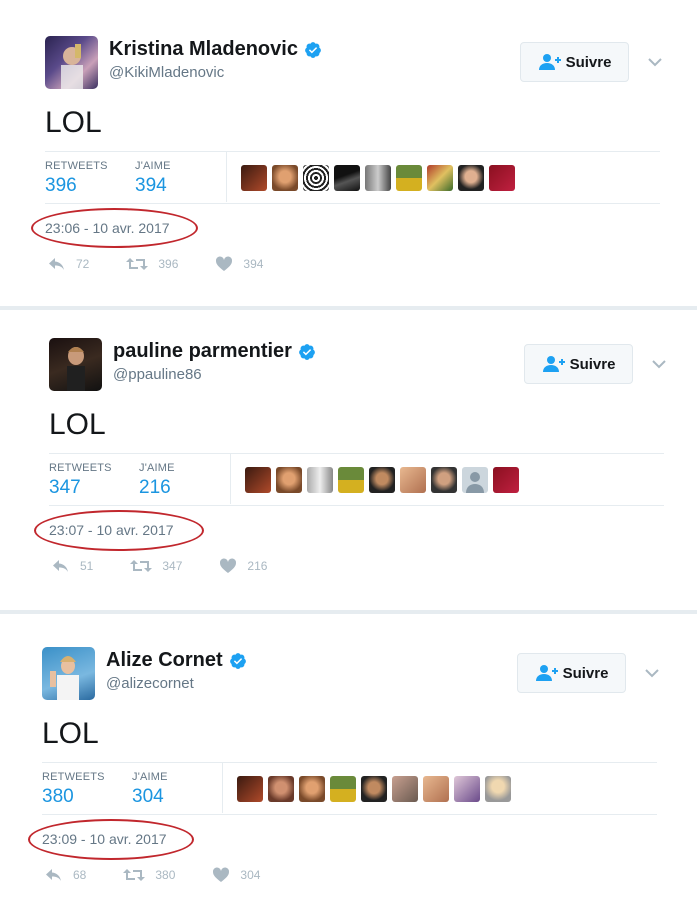 This screenshot has height=919, width=697. What do you see at coordinates (239, 264) in the screenshot?
I see `like-button: 394` at bounding box center [239, 264].